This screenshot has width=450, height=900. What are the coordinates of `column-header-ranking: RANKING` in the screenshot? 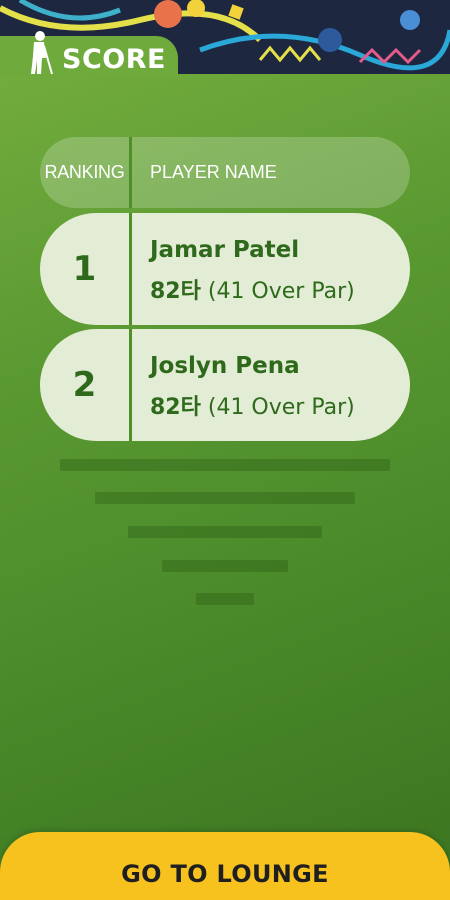 It's located at (84, 172).